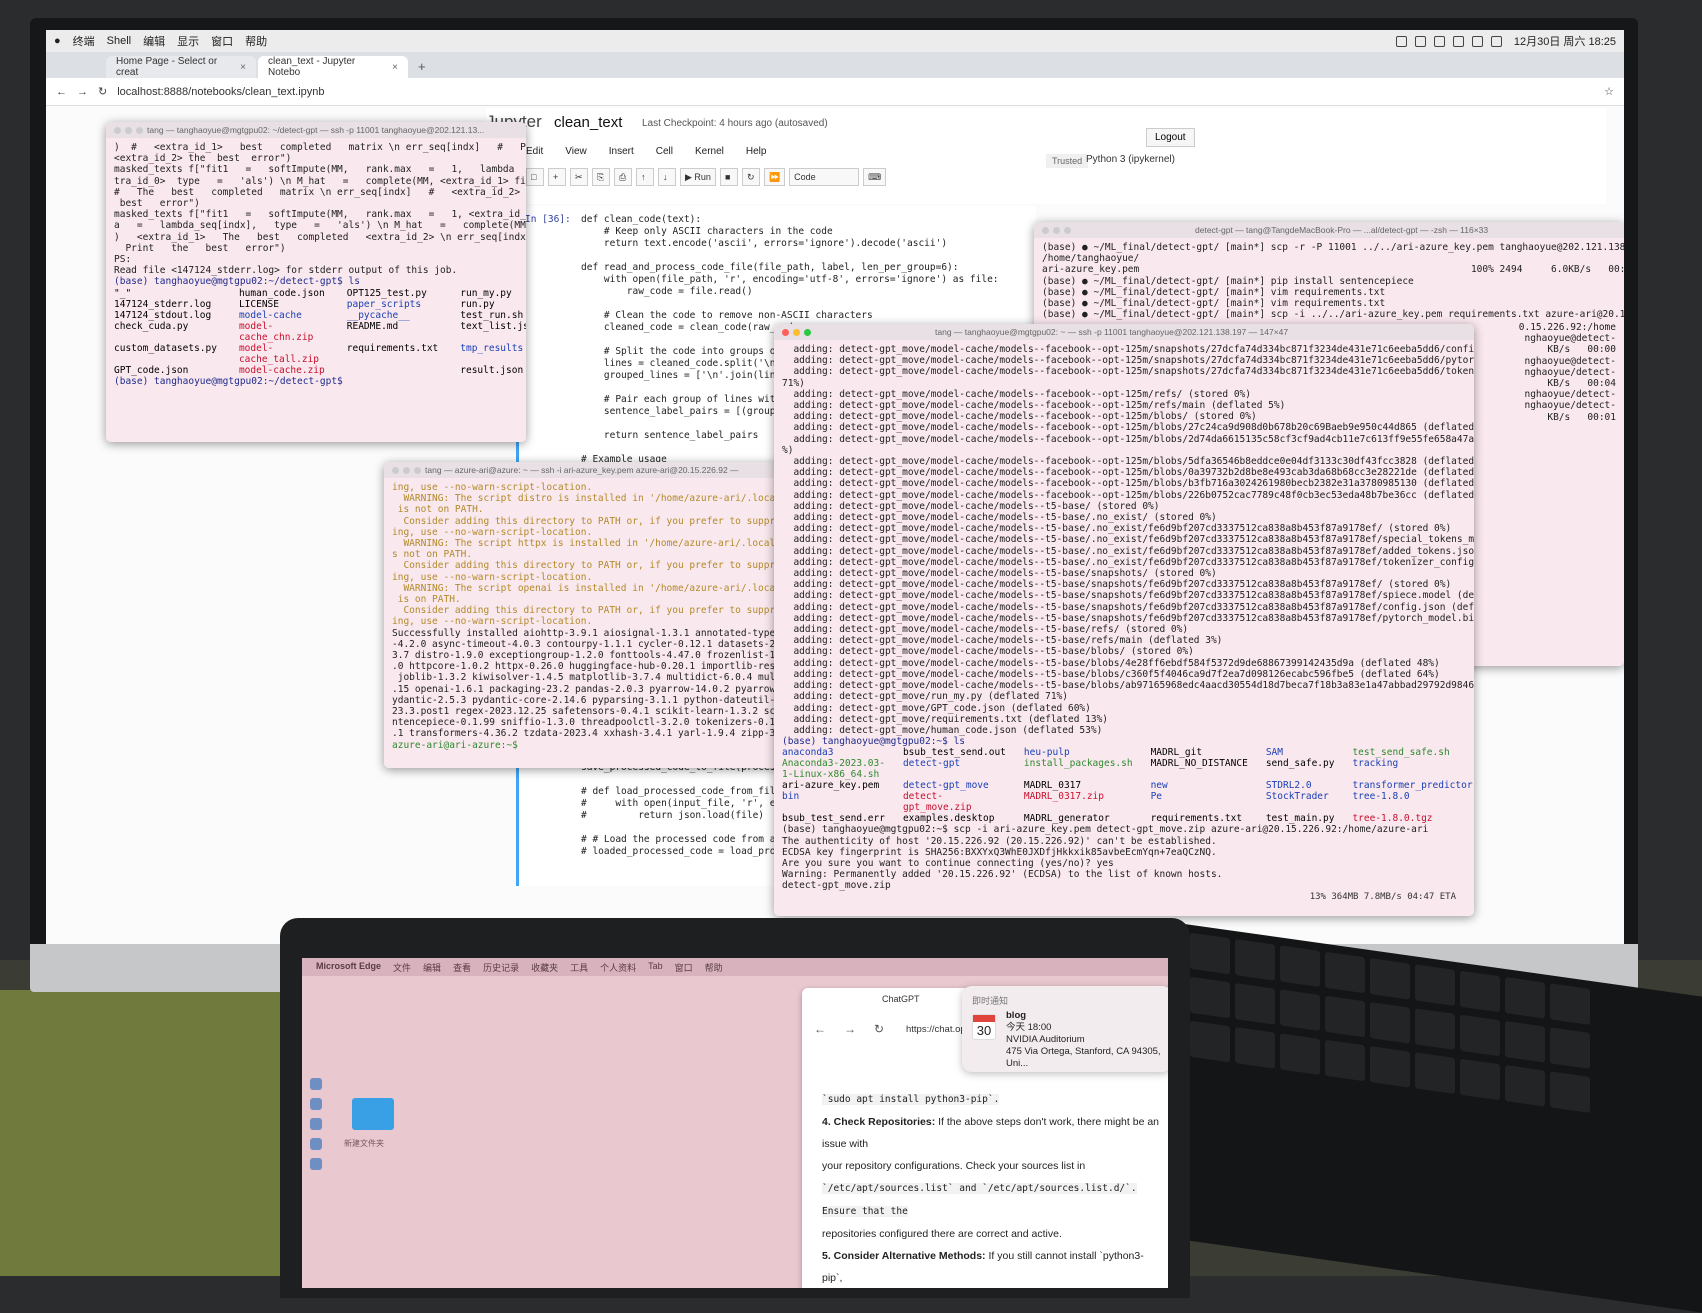 Image resolution: width=1702 pixels, height=1313 pixels. Describe the element at coordinates (621, 151) in the screenshot. I see `menu-insert: Insert` at that location.